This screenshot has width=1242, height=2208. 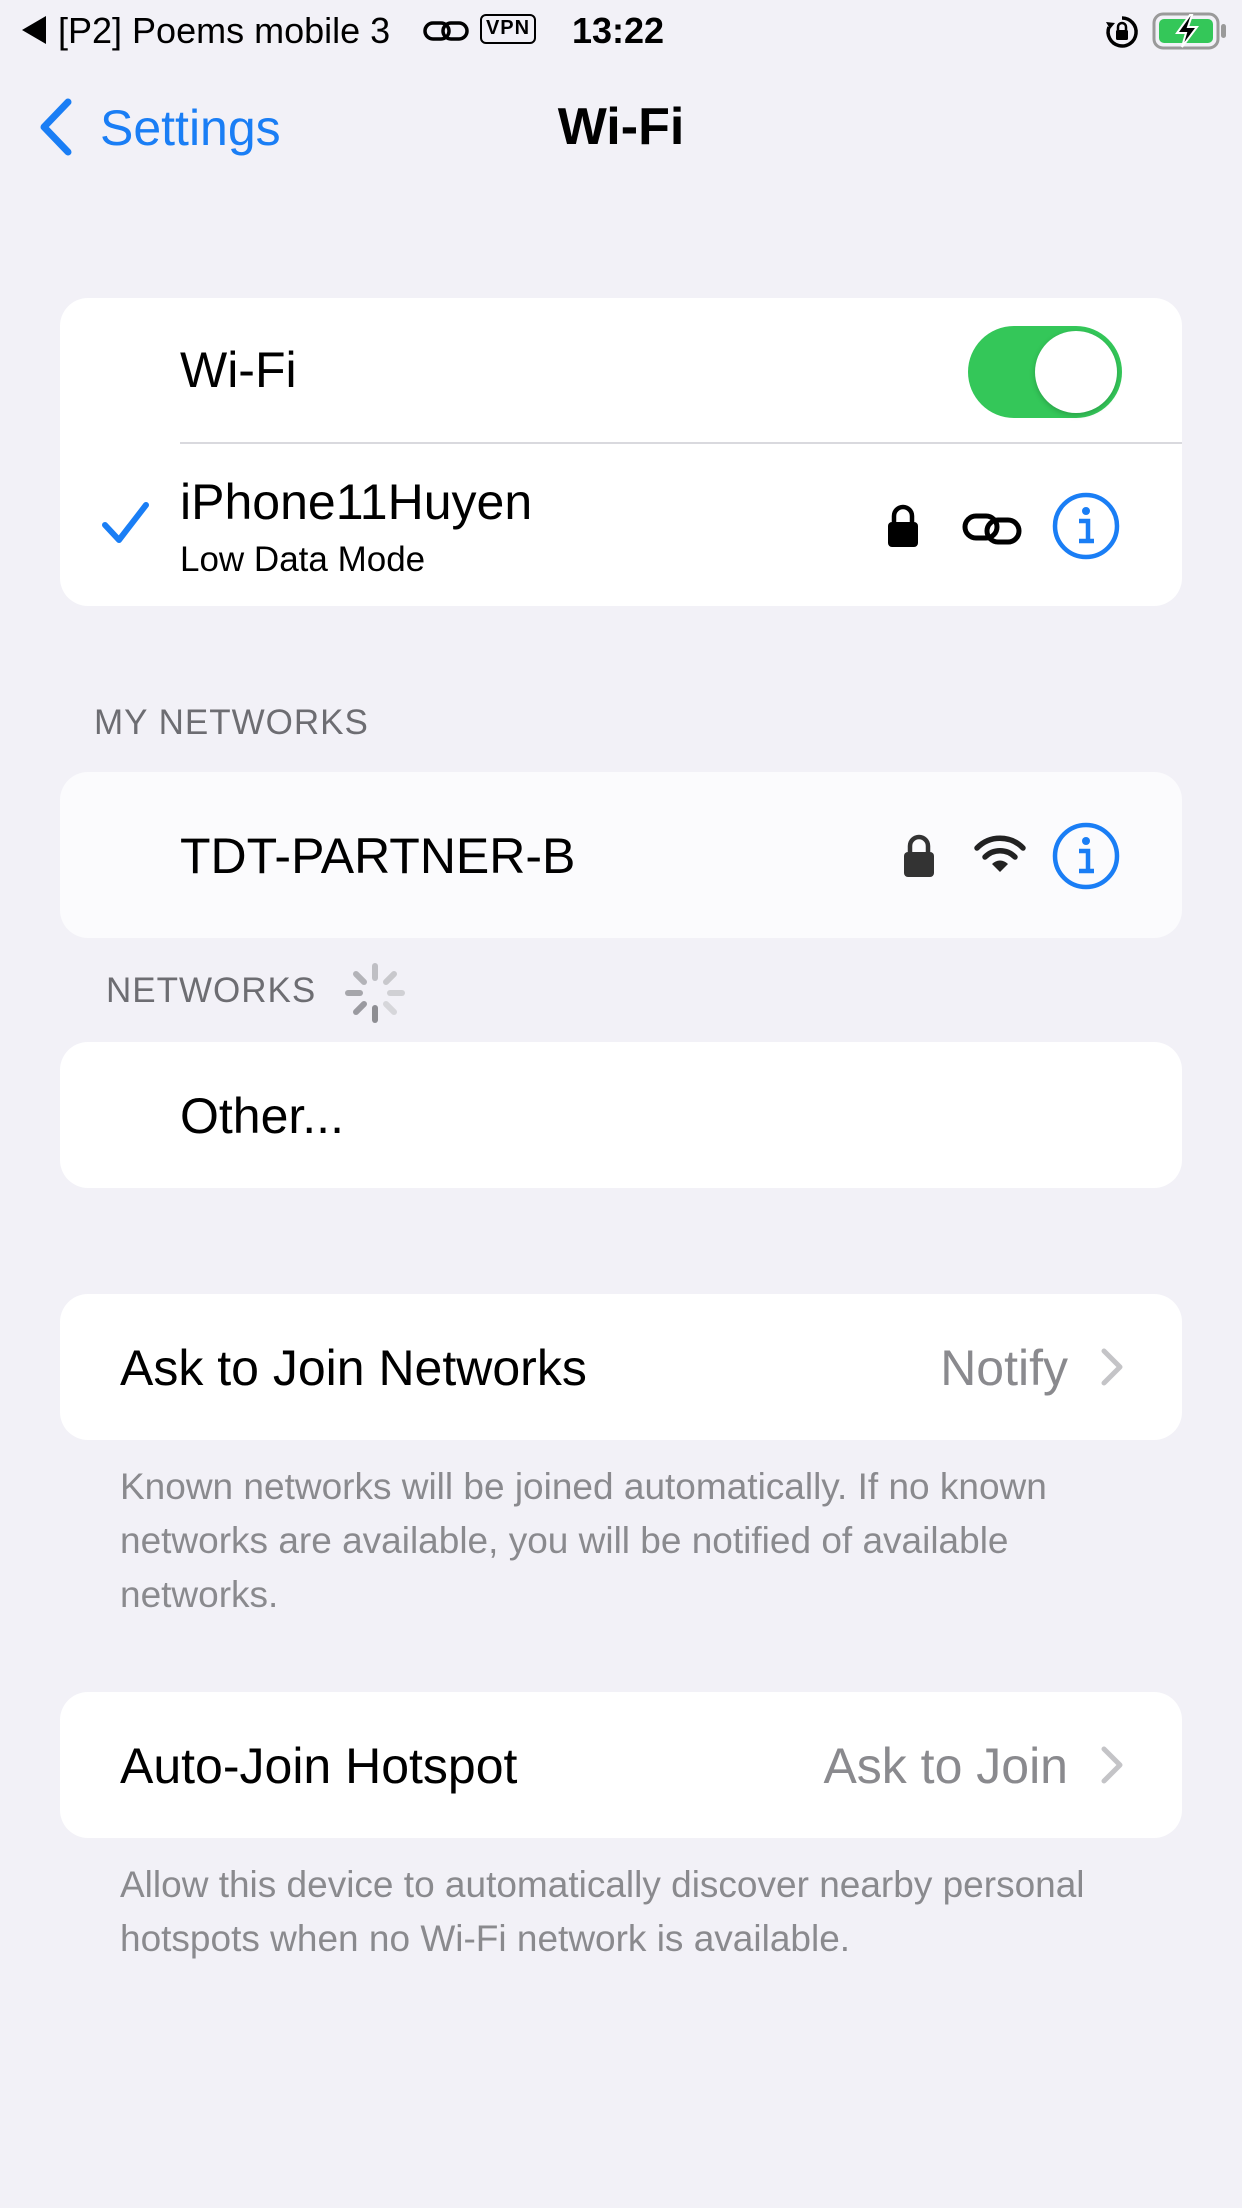 I want to click on connected-network-name: iPhone11Huyen, so click(x=356, y=502).